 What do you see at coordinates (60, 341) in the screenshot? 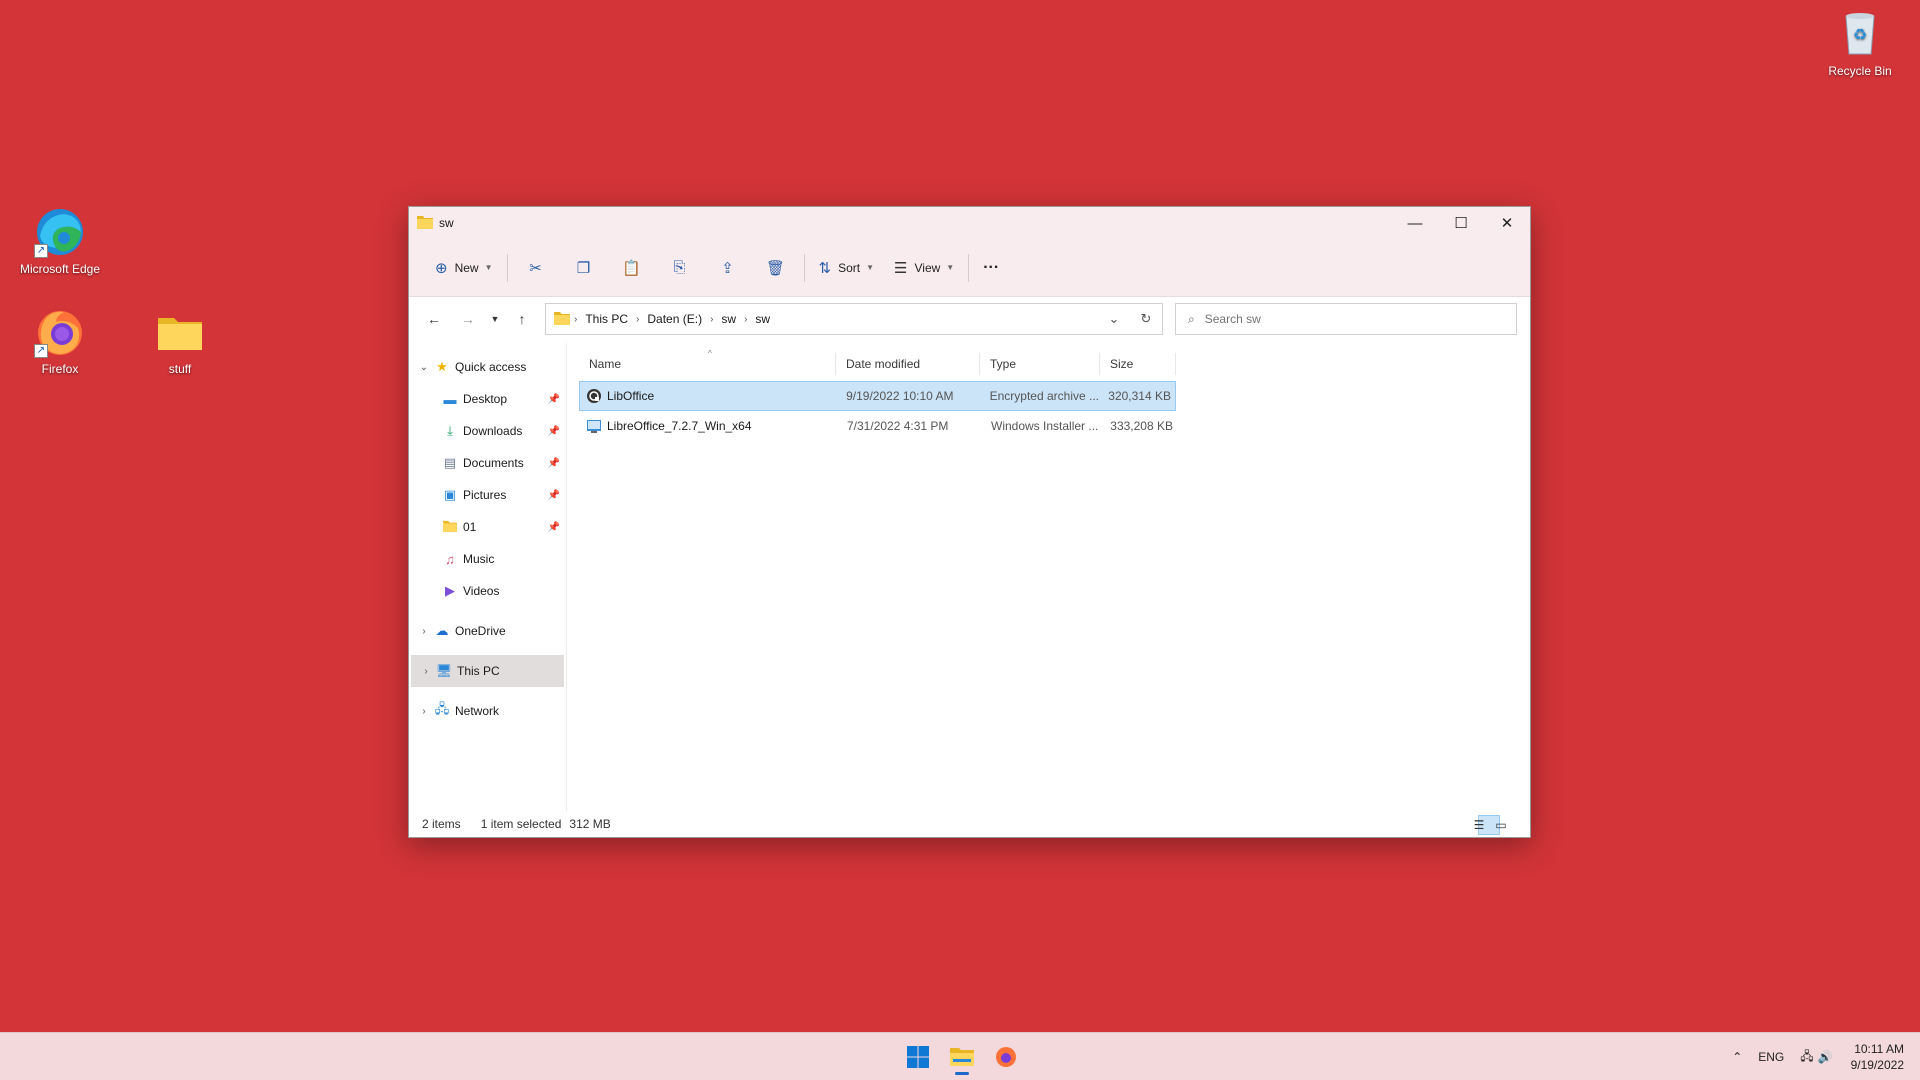
I see `desktop-icon-firefox: ↗ Firefox` at bounding box center [60, 341].